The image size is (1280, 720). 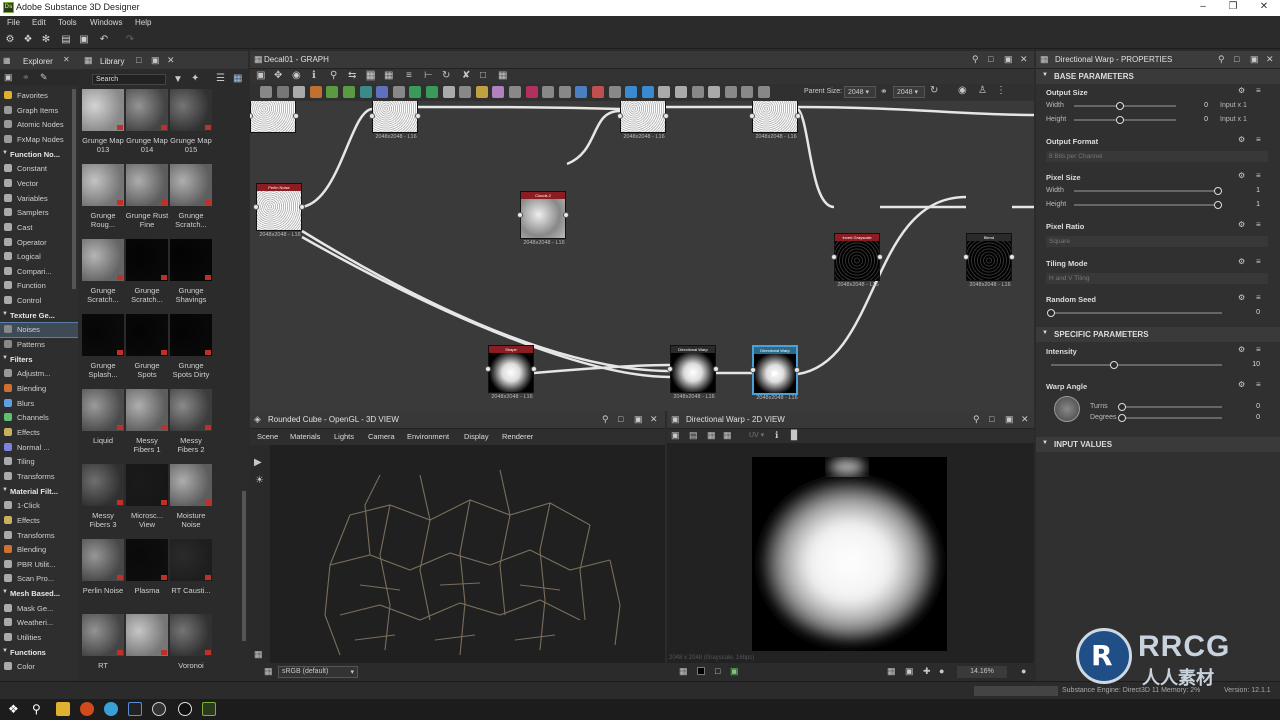 What do you see at coordinates (26, 77) in the screenshot?
I see `link-icon: ⚭` at bounding box center [26, 77].